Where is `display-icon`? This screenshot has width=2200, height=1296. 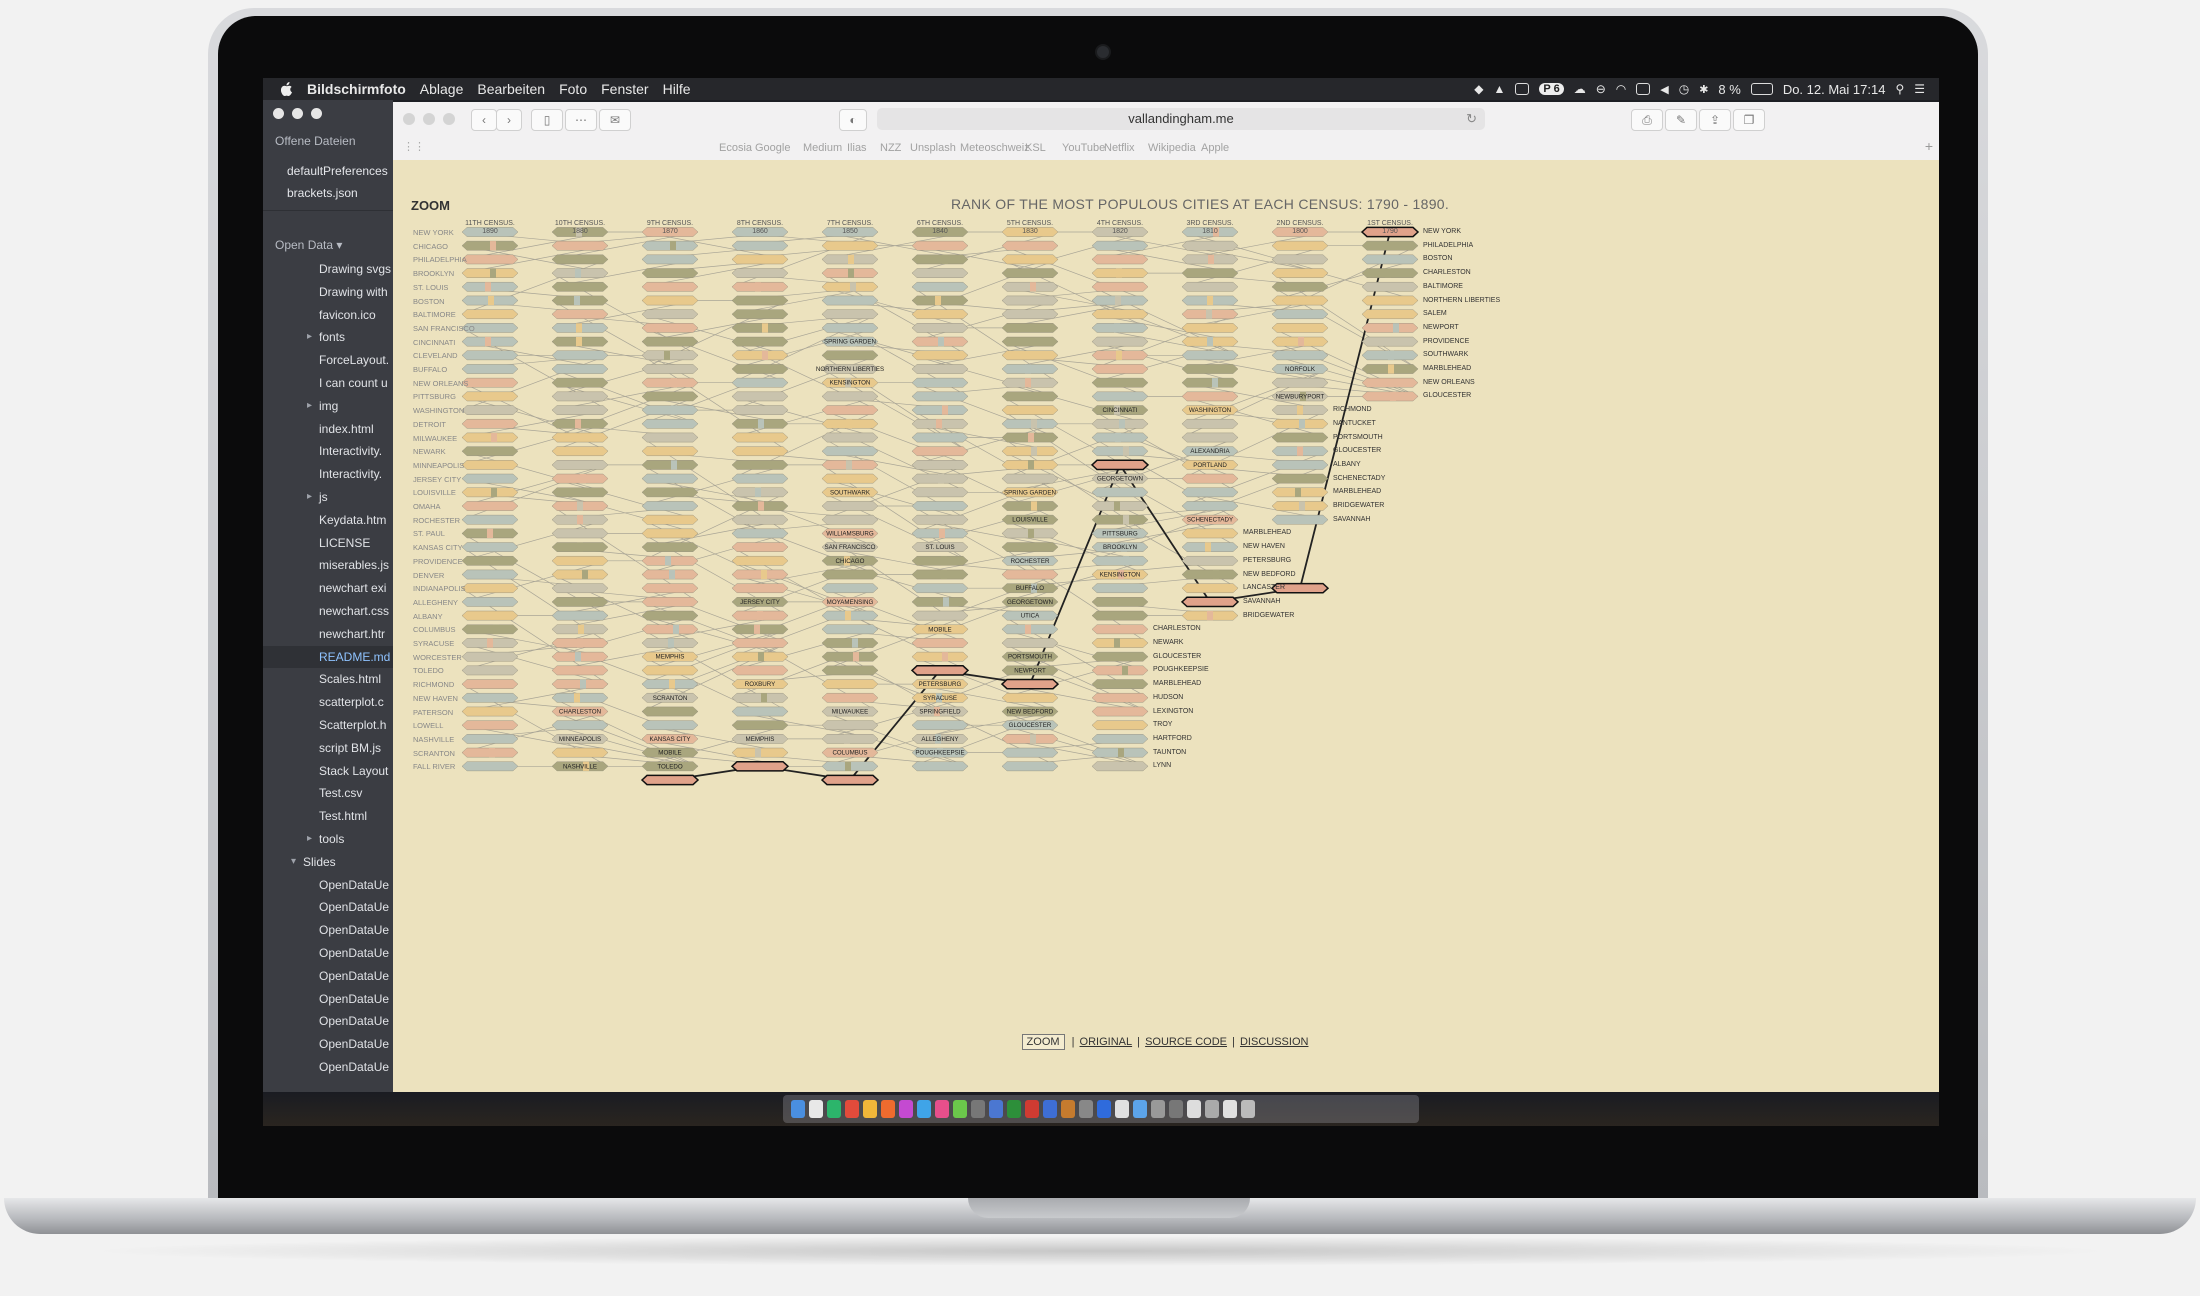
display-icon is located at coordinates (1643, 89).